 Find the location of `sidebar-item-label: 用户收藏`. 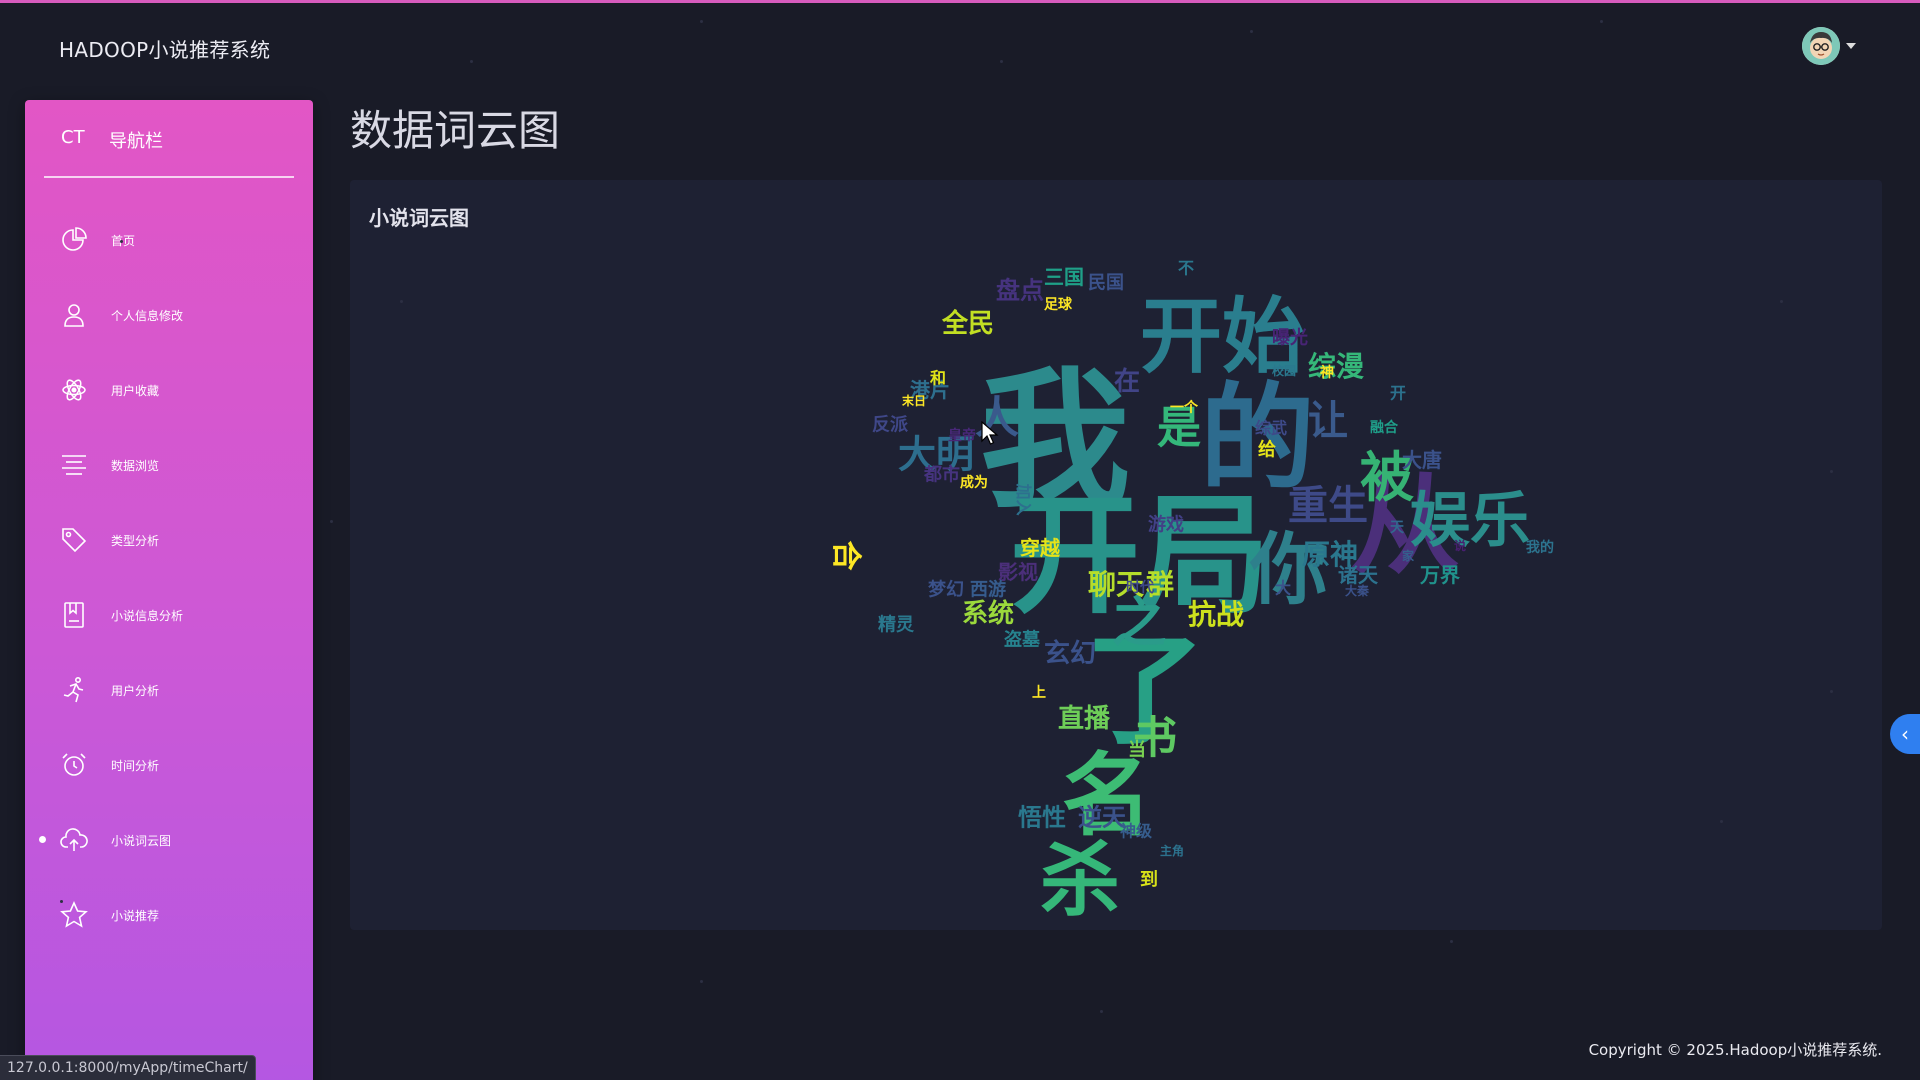

sidebar-item-label: 用户收藏 is located at coordinates (135, 391).